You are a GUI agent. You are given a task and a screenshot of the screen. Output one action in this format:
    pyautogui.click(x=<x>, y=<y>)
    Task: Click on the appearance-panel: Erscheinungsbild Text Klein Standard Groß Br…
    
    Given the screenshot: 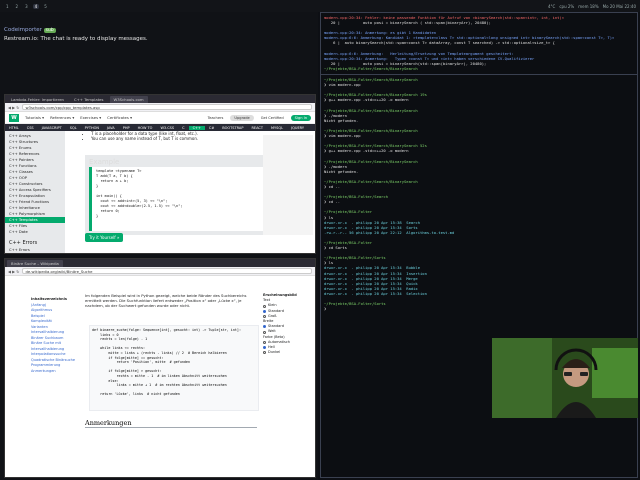 What is the action you would take?
    pyautogui.click(x=288, y=324)
    